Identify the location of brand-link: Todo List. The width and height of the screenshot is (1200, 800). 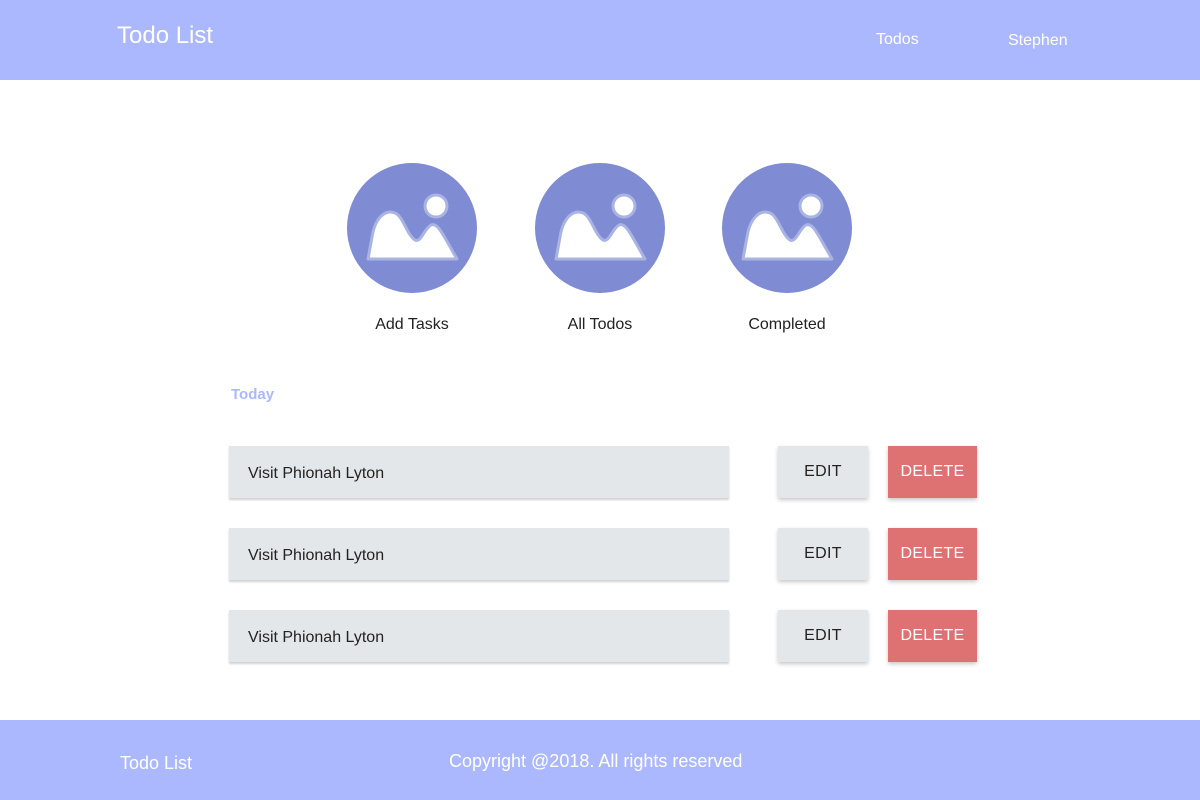
(165, 36).